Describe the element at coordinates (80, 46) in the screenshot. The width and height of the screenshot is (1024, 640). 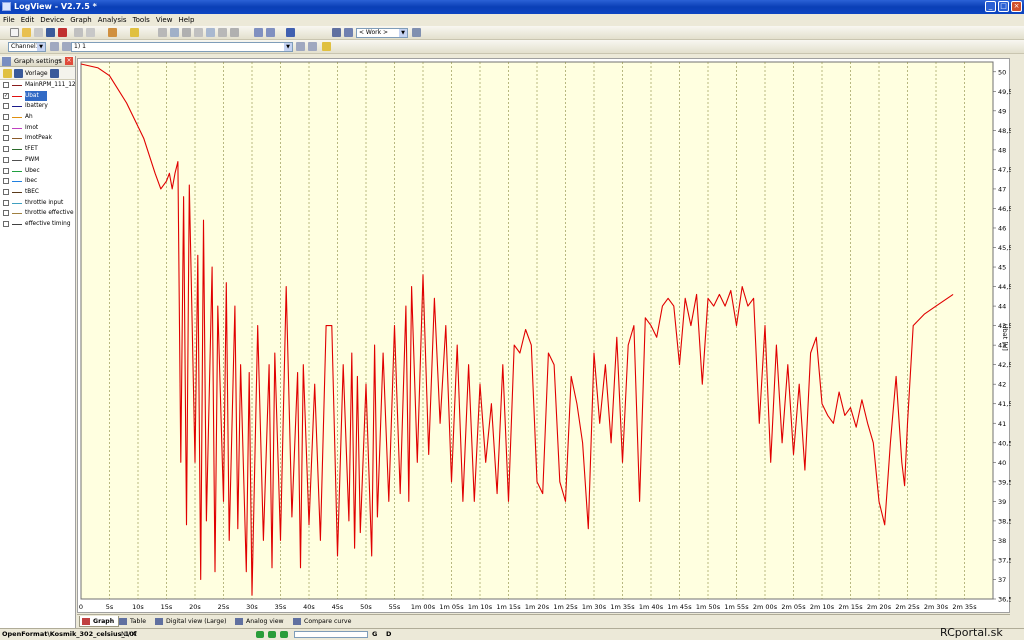
I see `file-select-value: 1) 1` at that location.